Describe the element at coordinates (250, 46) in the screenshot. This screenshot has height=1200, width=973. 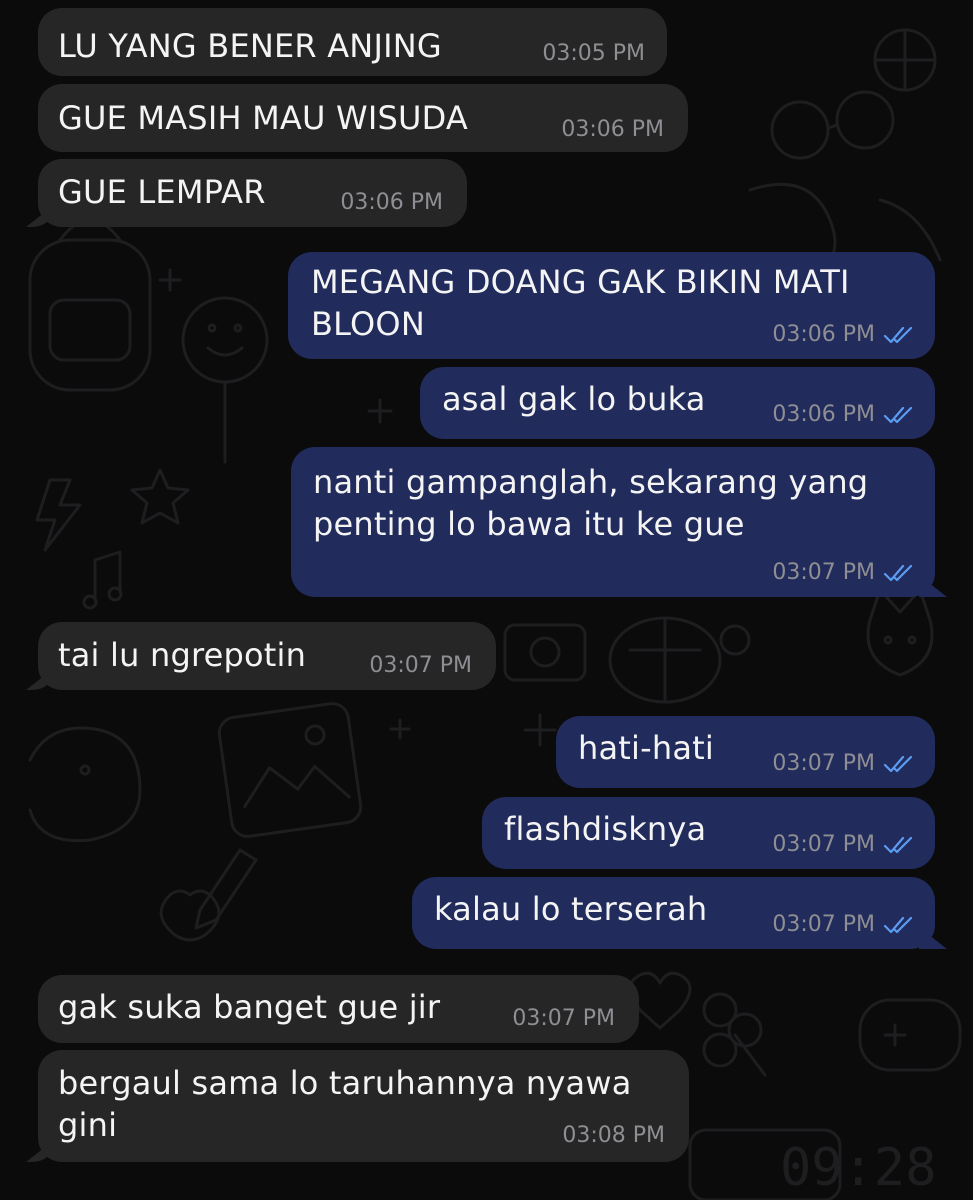
I see `message-text: LU YANG BENER ANJING` at that location.